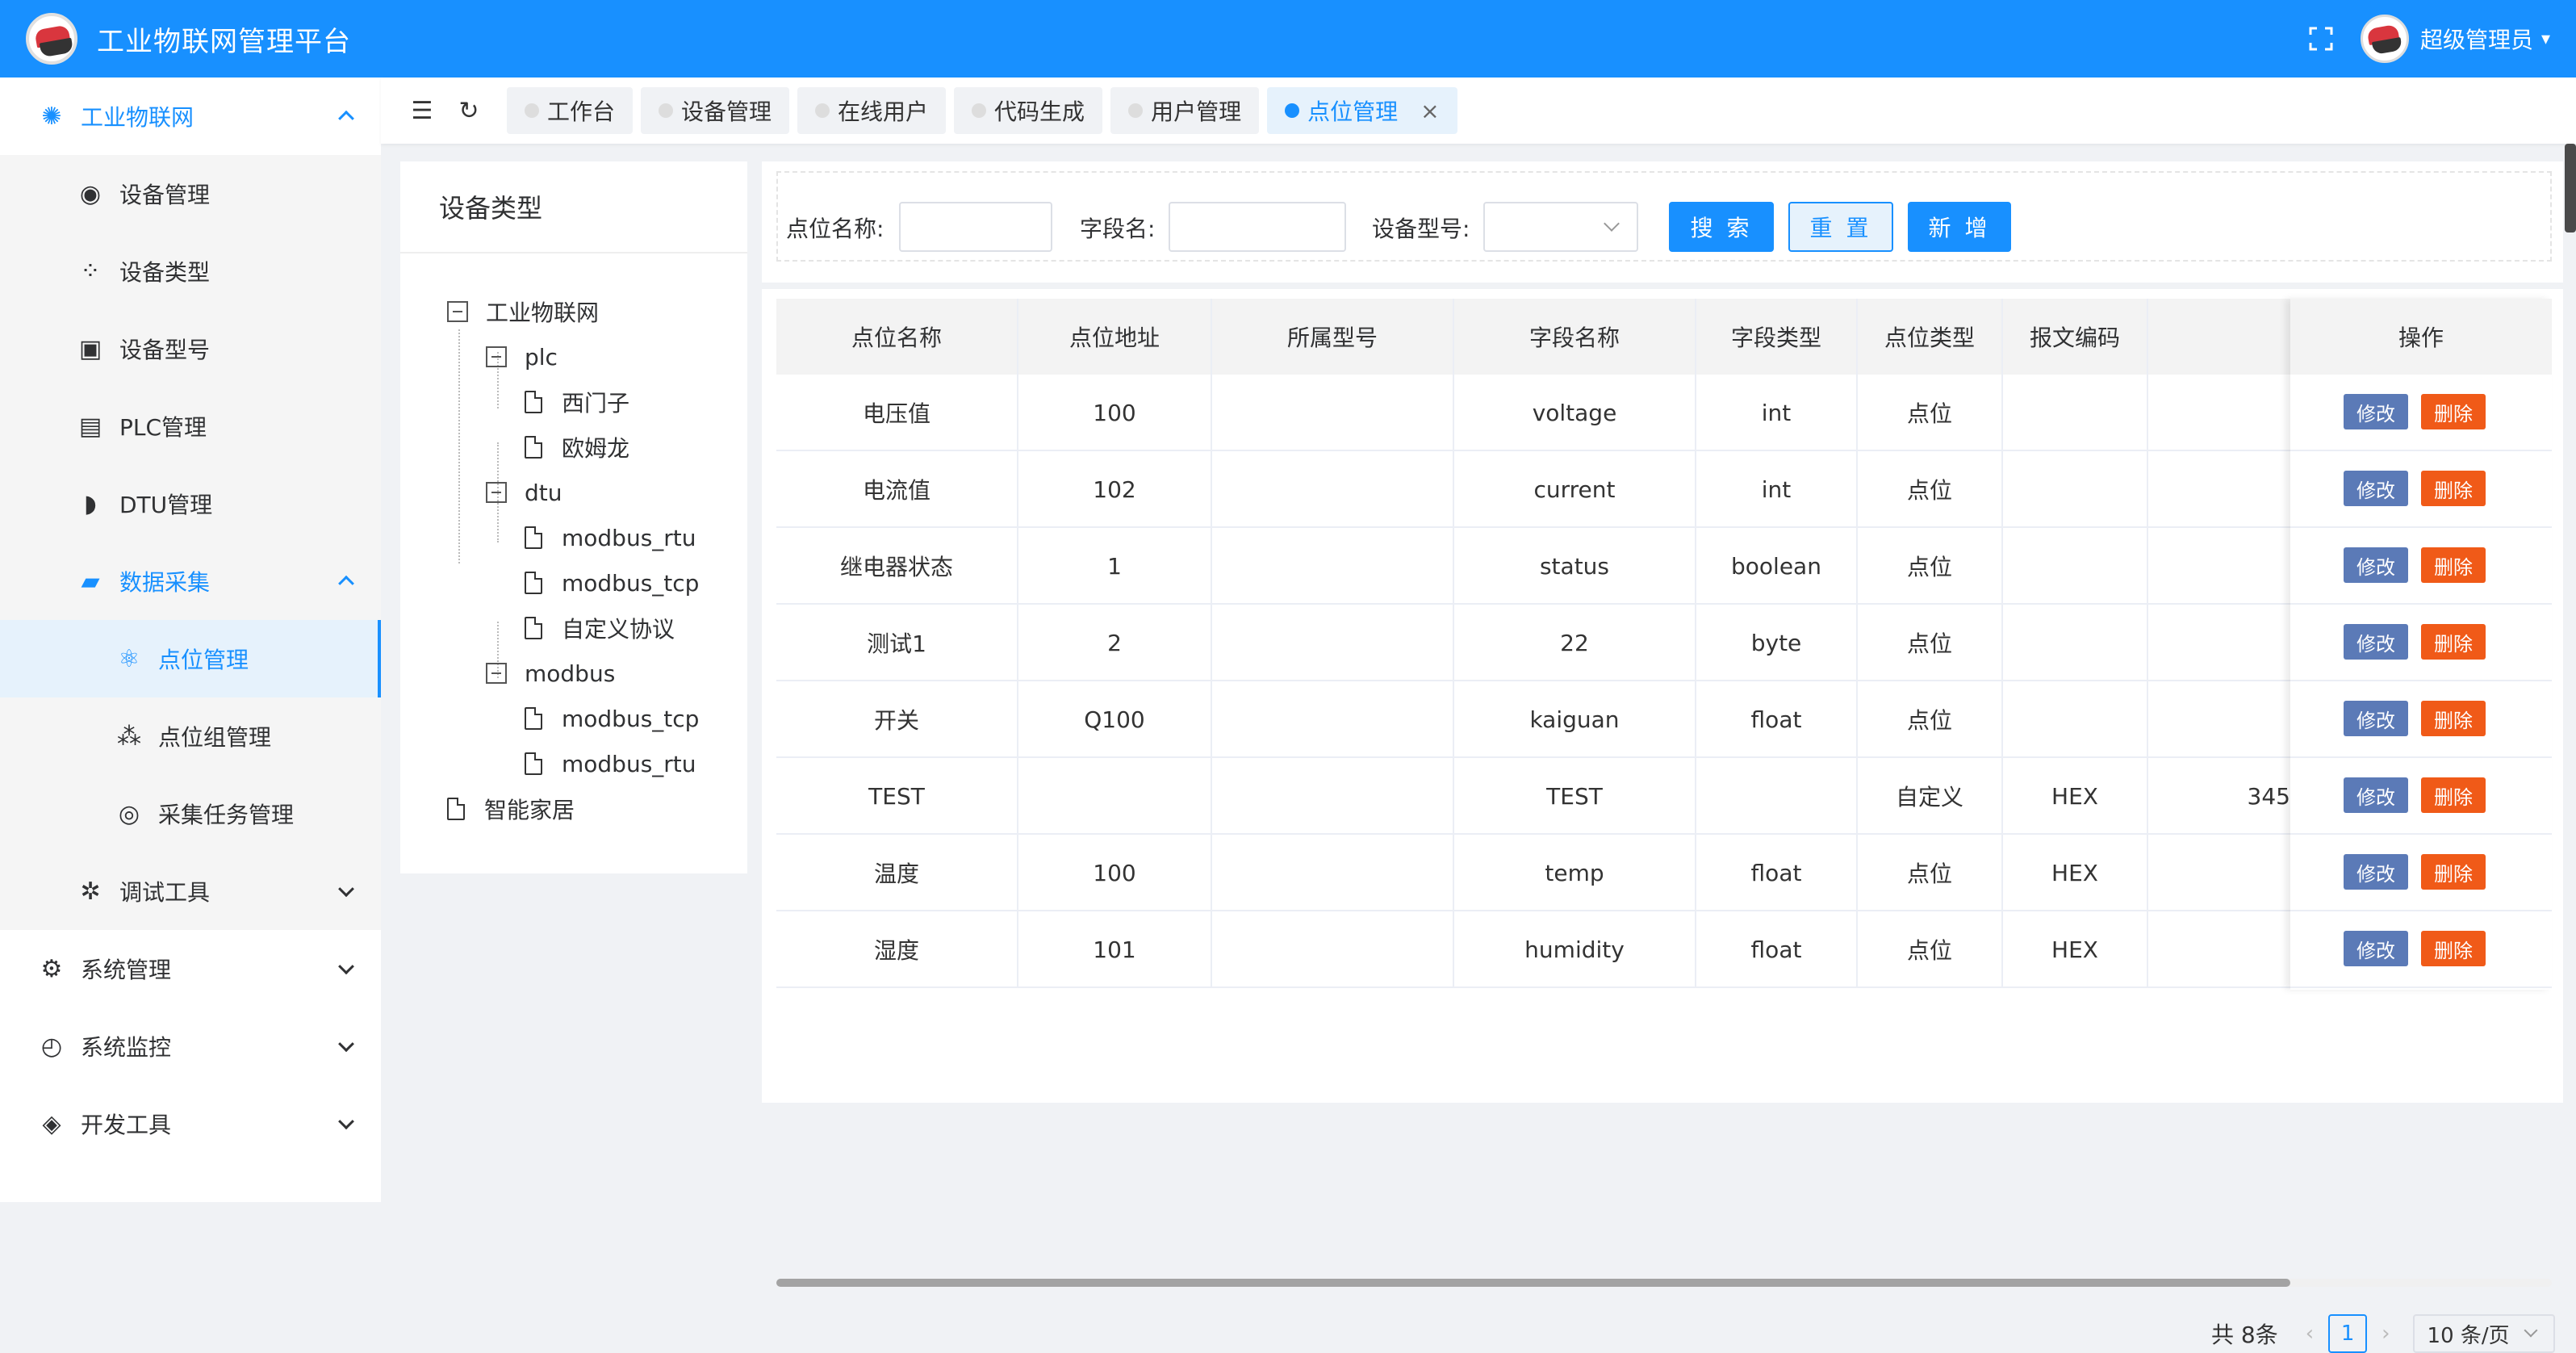  Describe the element at coordinates (1930, 566) in the screenshot. I see `cell-point-type: 点位` at that location.